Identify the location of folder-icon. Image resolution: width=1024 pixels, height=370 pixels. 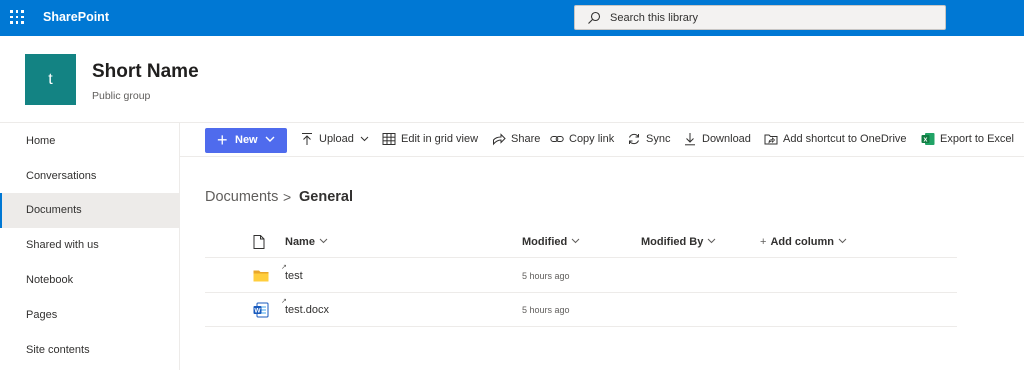
(261, 276).